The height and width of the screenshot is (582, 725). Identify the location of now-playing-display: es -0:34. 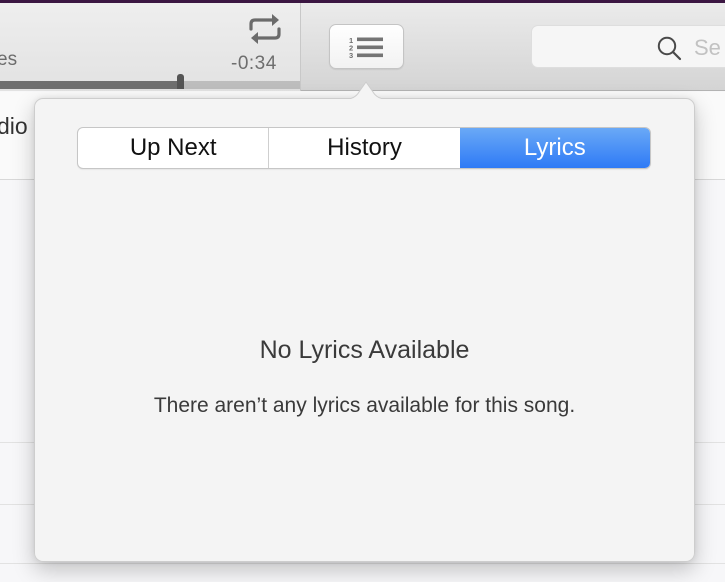
(150, 47).